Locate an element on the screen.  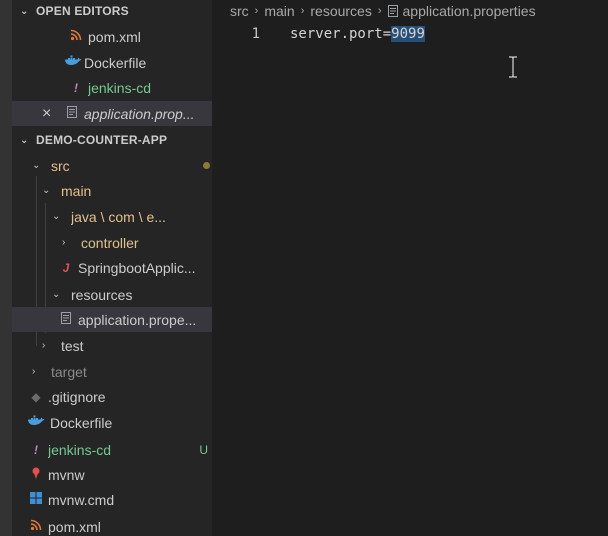
tree-item-test: › test is located at coordinates (112, 345).